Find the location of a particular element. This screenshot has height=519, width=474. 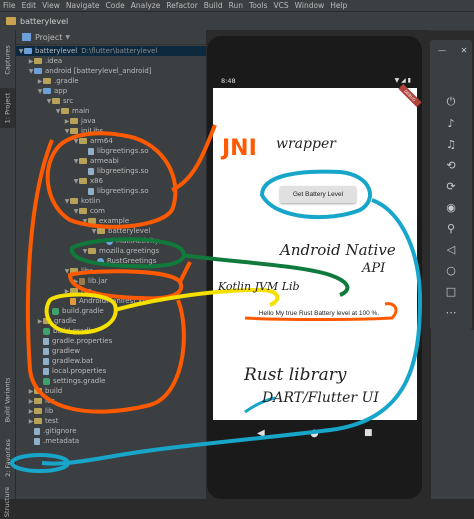

api-label: API is located at coordinates (373, 268).